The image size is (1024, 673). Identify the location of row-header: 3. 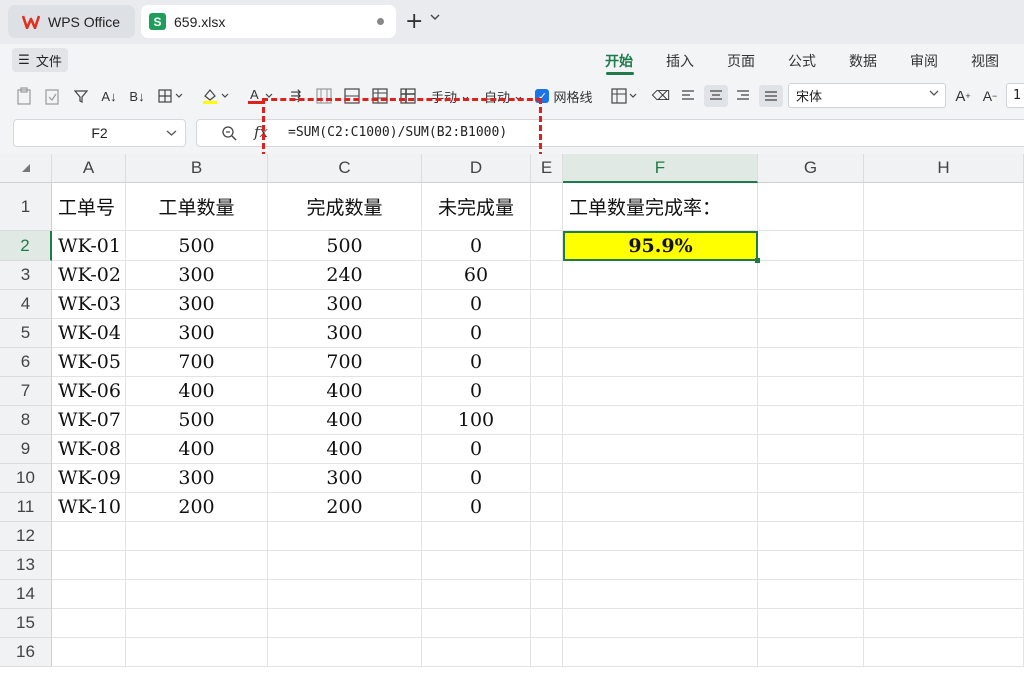
(26, 275).